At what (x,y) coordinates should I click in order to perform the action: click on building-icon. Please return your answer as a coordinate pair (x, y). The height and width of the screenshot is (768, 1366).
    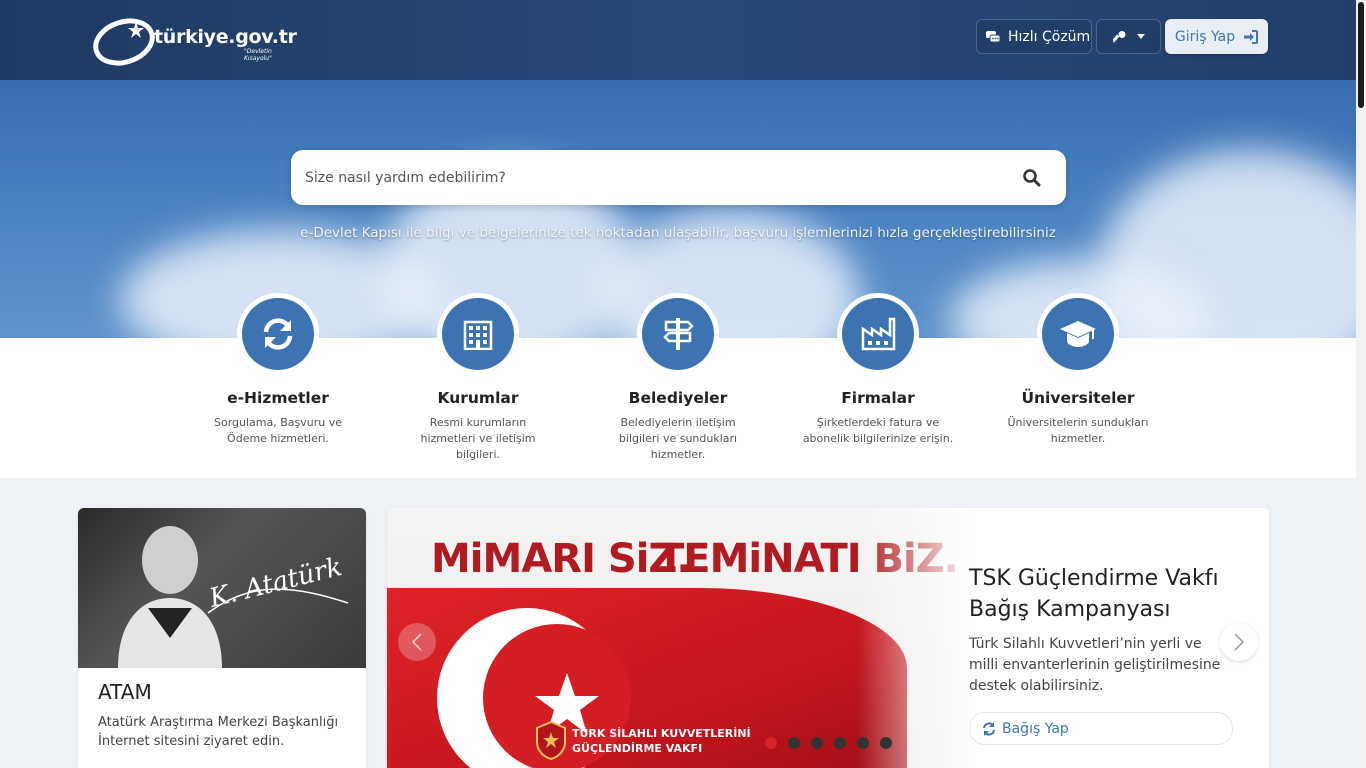
    Looking at the image, I should click on (478, 335).